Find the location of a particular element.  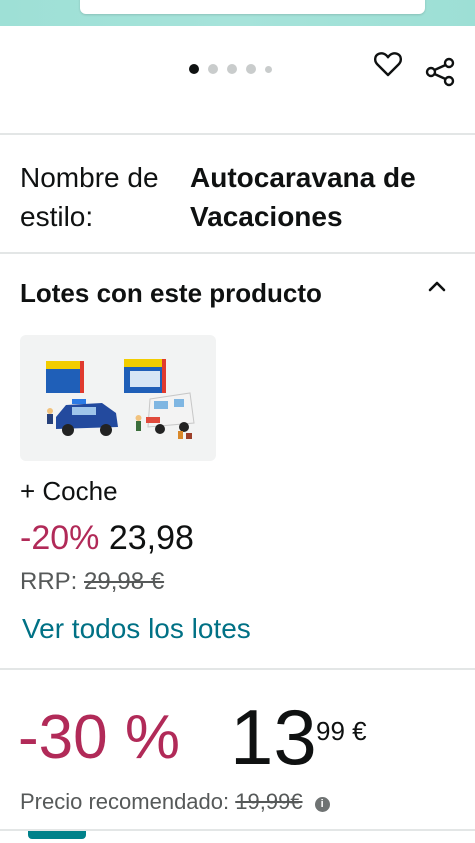

price-fraction: 99 € is located at coordinates (341, 731).